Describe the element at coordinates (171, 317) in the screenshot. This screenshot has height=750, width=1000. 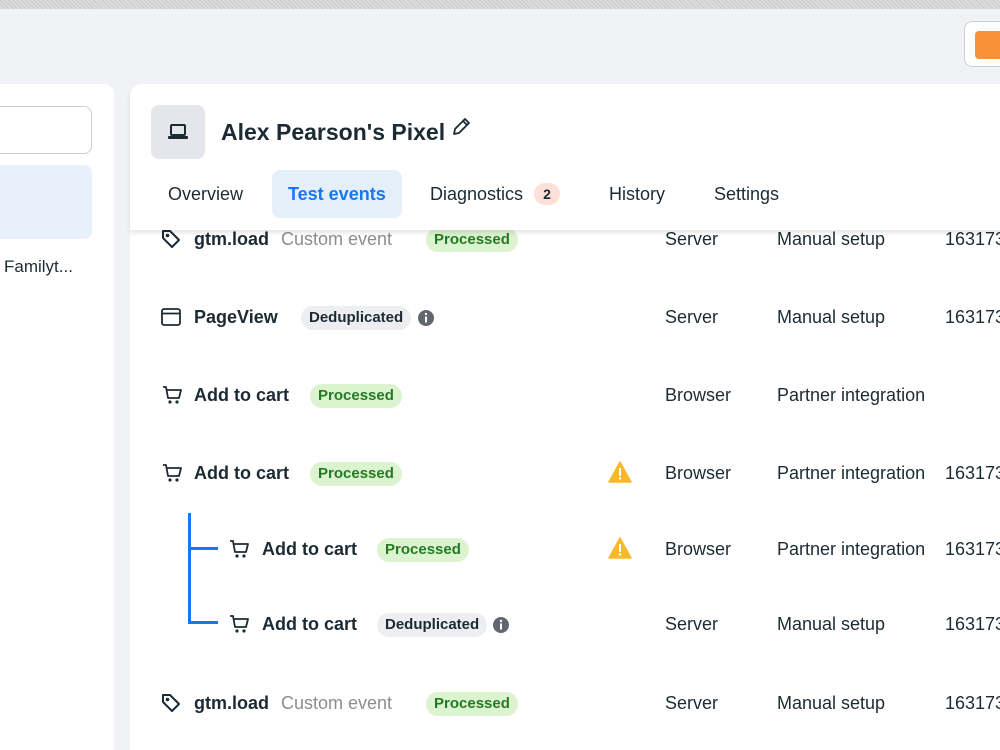
I see `browser-window-icon` at that location.